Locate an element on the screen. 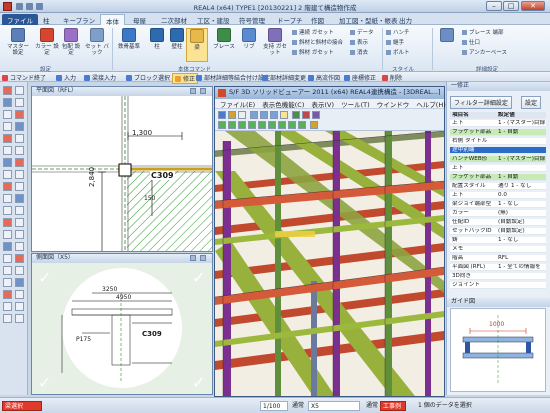 This screenshot has width=550, height=413. property-row: セットバックID (自動設定) is located at coordinates (498, 232).